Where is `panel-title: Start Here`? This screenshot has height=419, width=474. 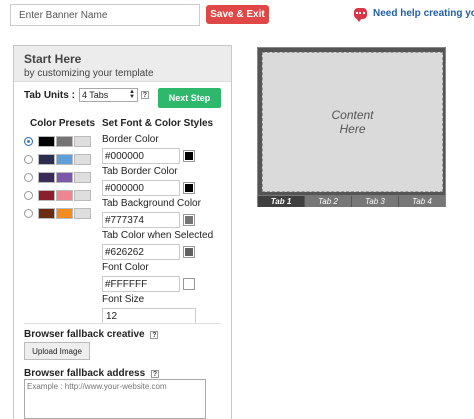 panel-title: Start Here is located at coordinates (53, 59).